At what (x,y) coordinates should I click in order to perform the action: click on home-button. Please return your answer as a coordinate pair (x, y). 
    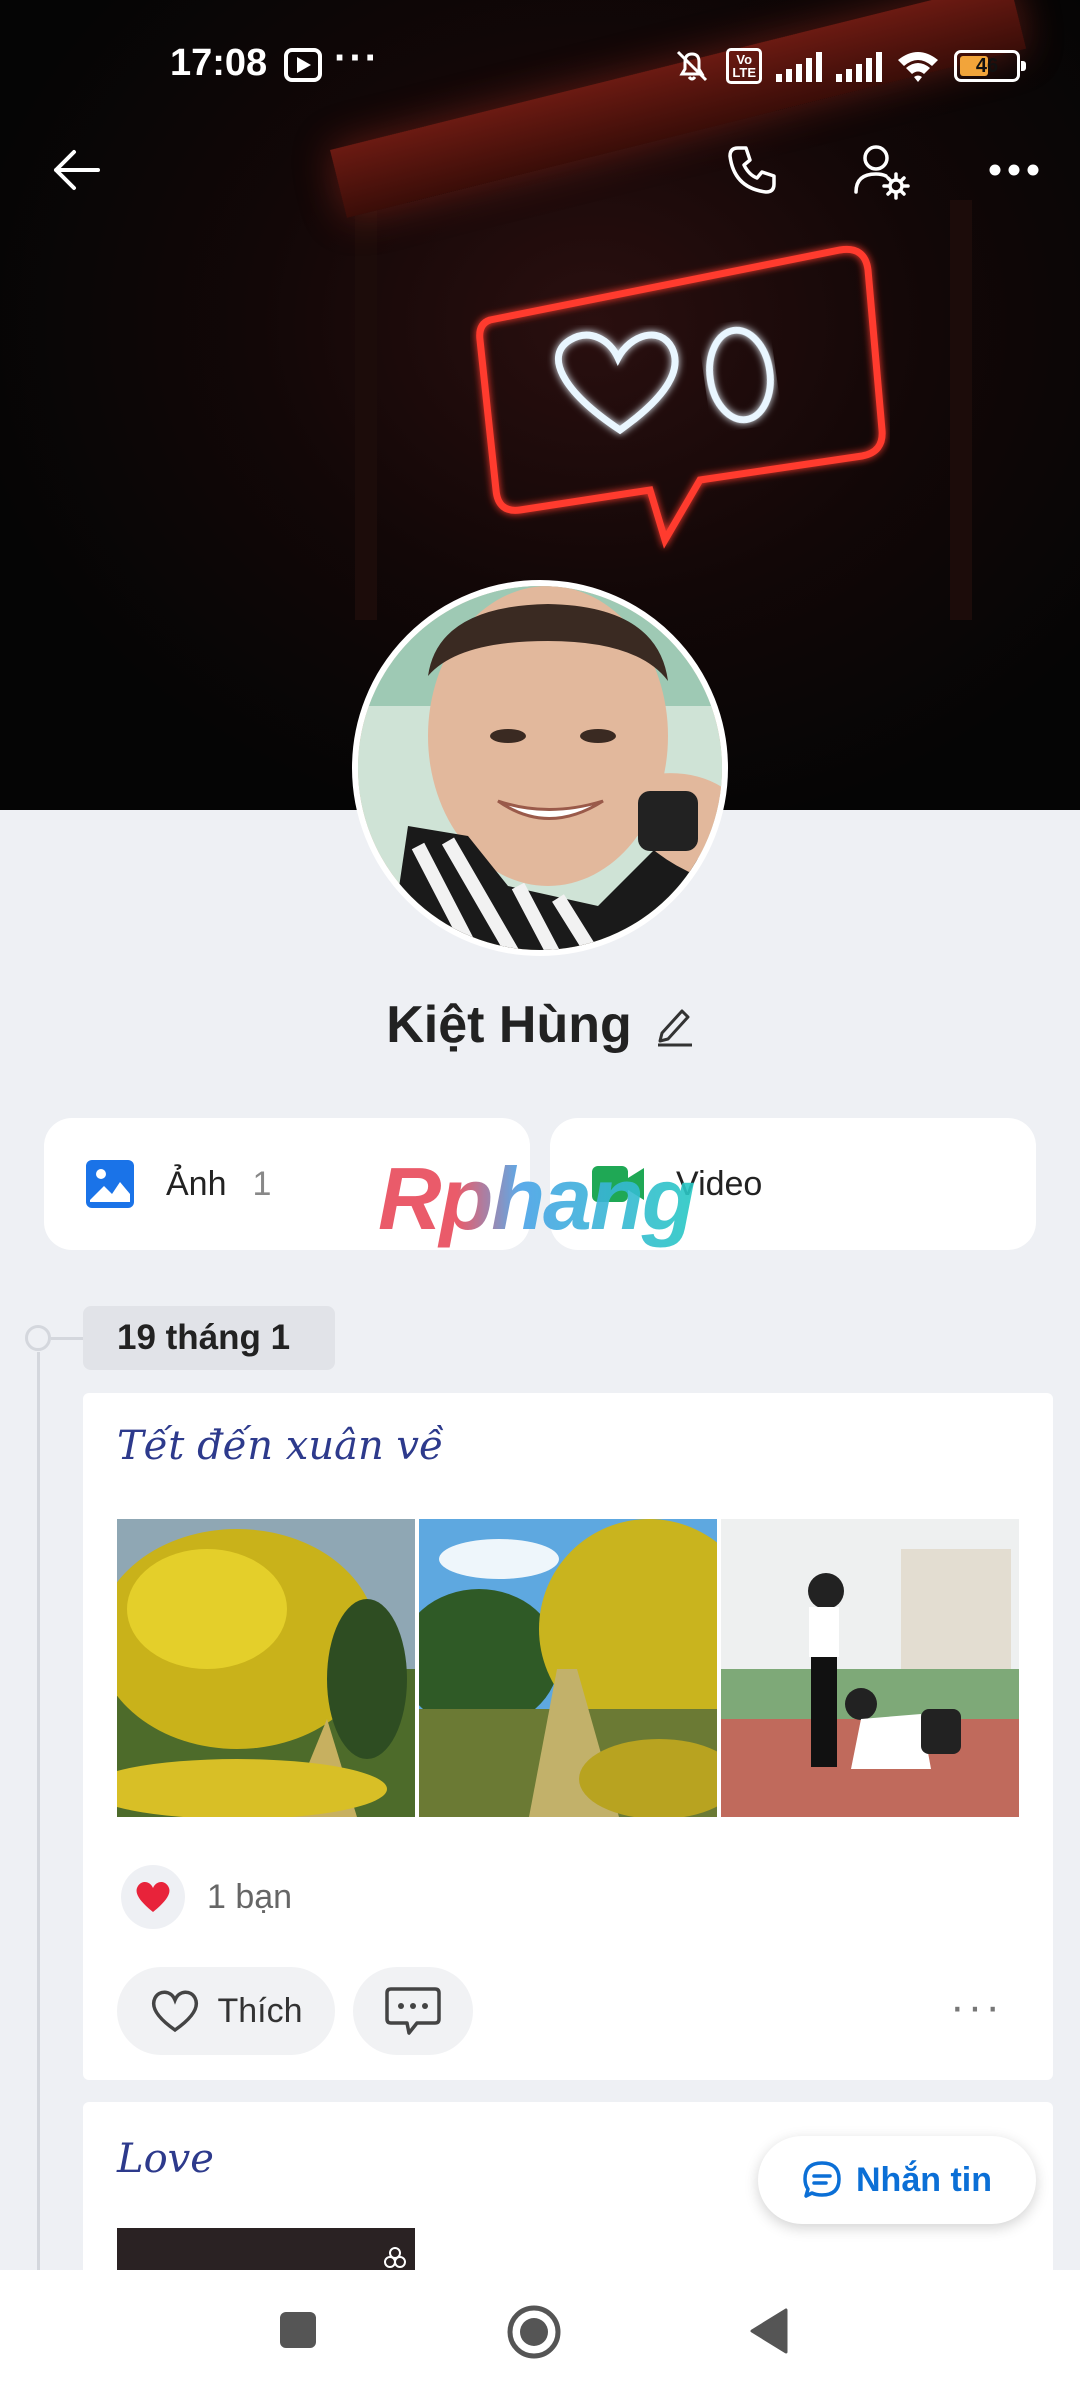
    Looking at the image, I should click on (534, 2334).